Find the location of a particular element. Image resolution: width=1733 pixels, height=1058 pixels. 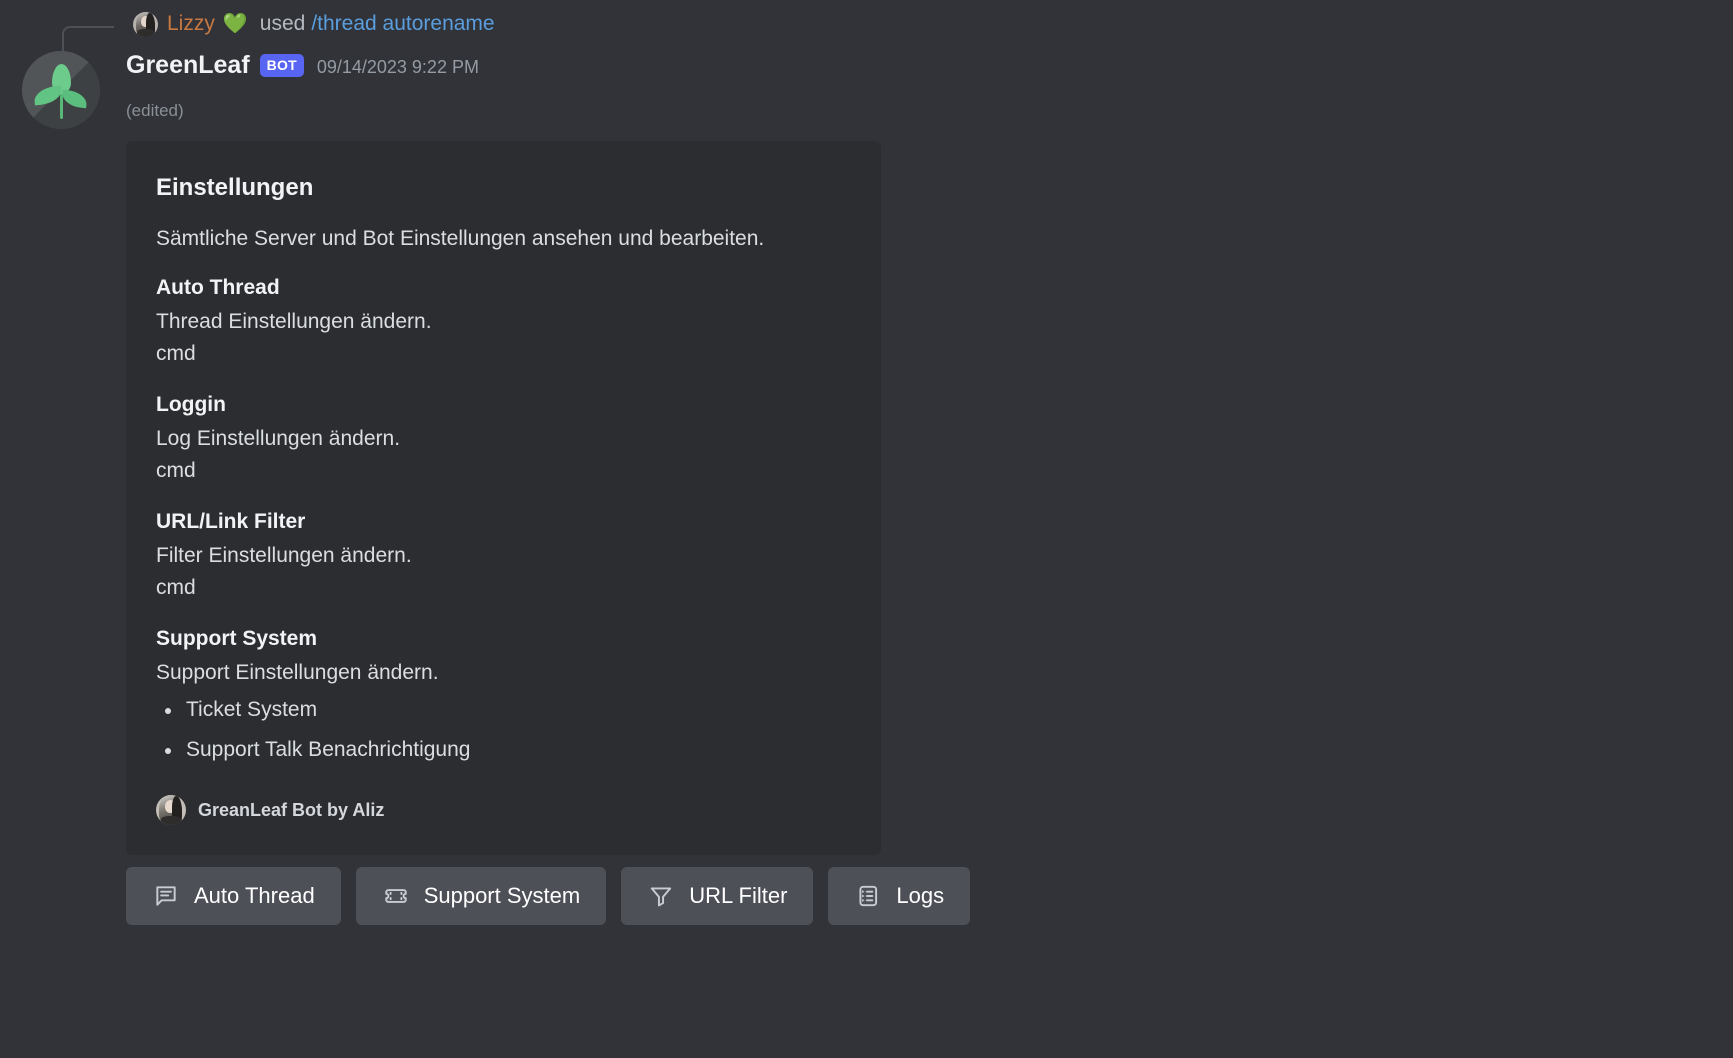

embed-footer-avatar is located at coordinates (171, 810).